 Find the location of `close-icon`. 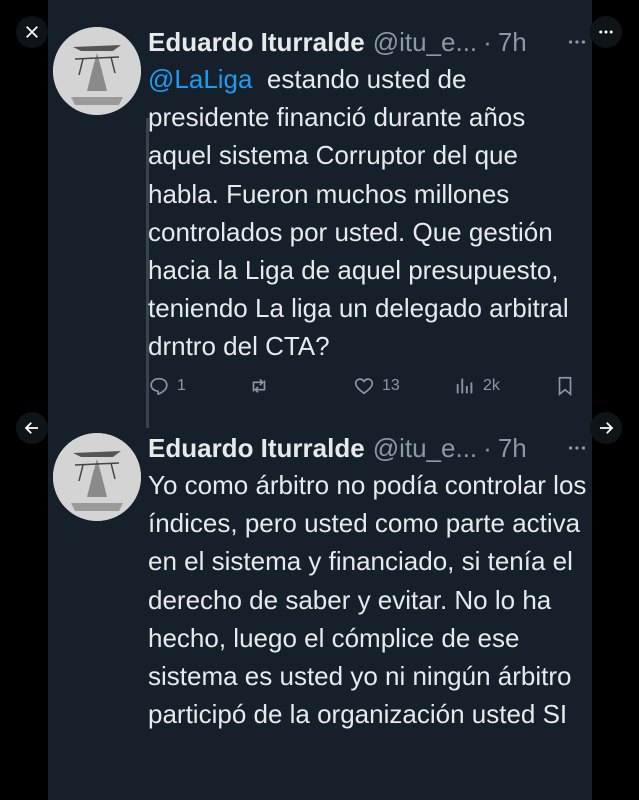

close-icon is located at coordinates (32, 32).